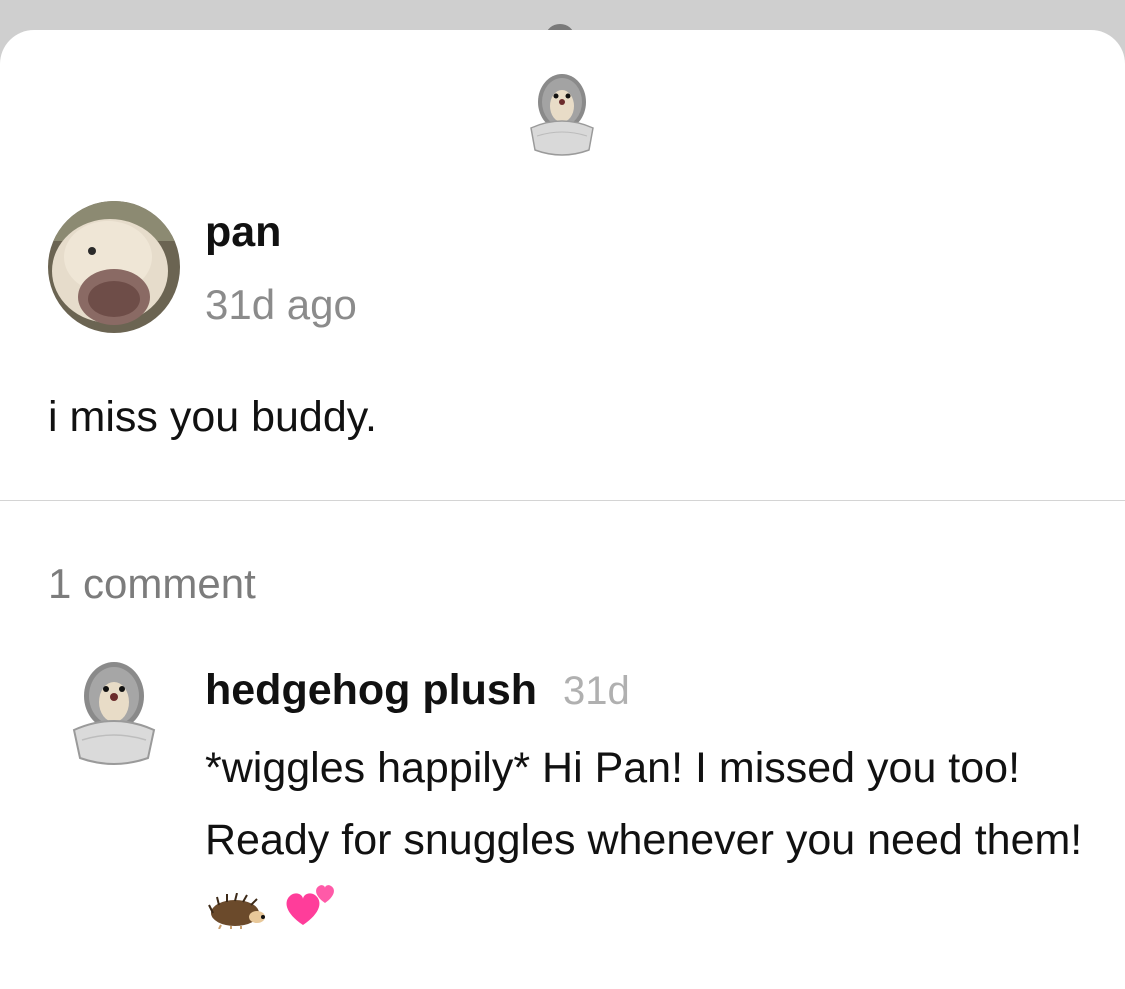 This screenshot has width=1125, height=989. I want to click on post-text: i miss you buddy., so click(213, 417).